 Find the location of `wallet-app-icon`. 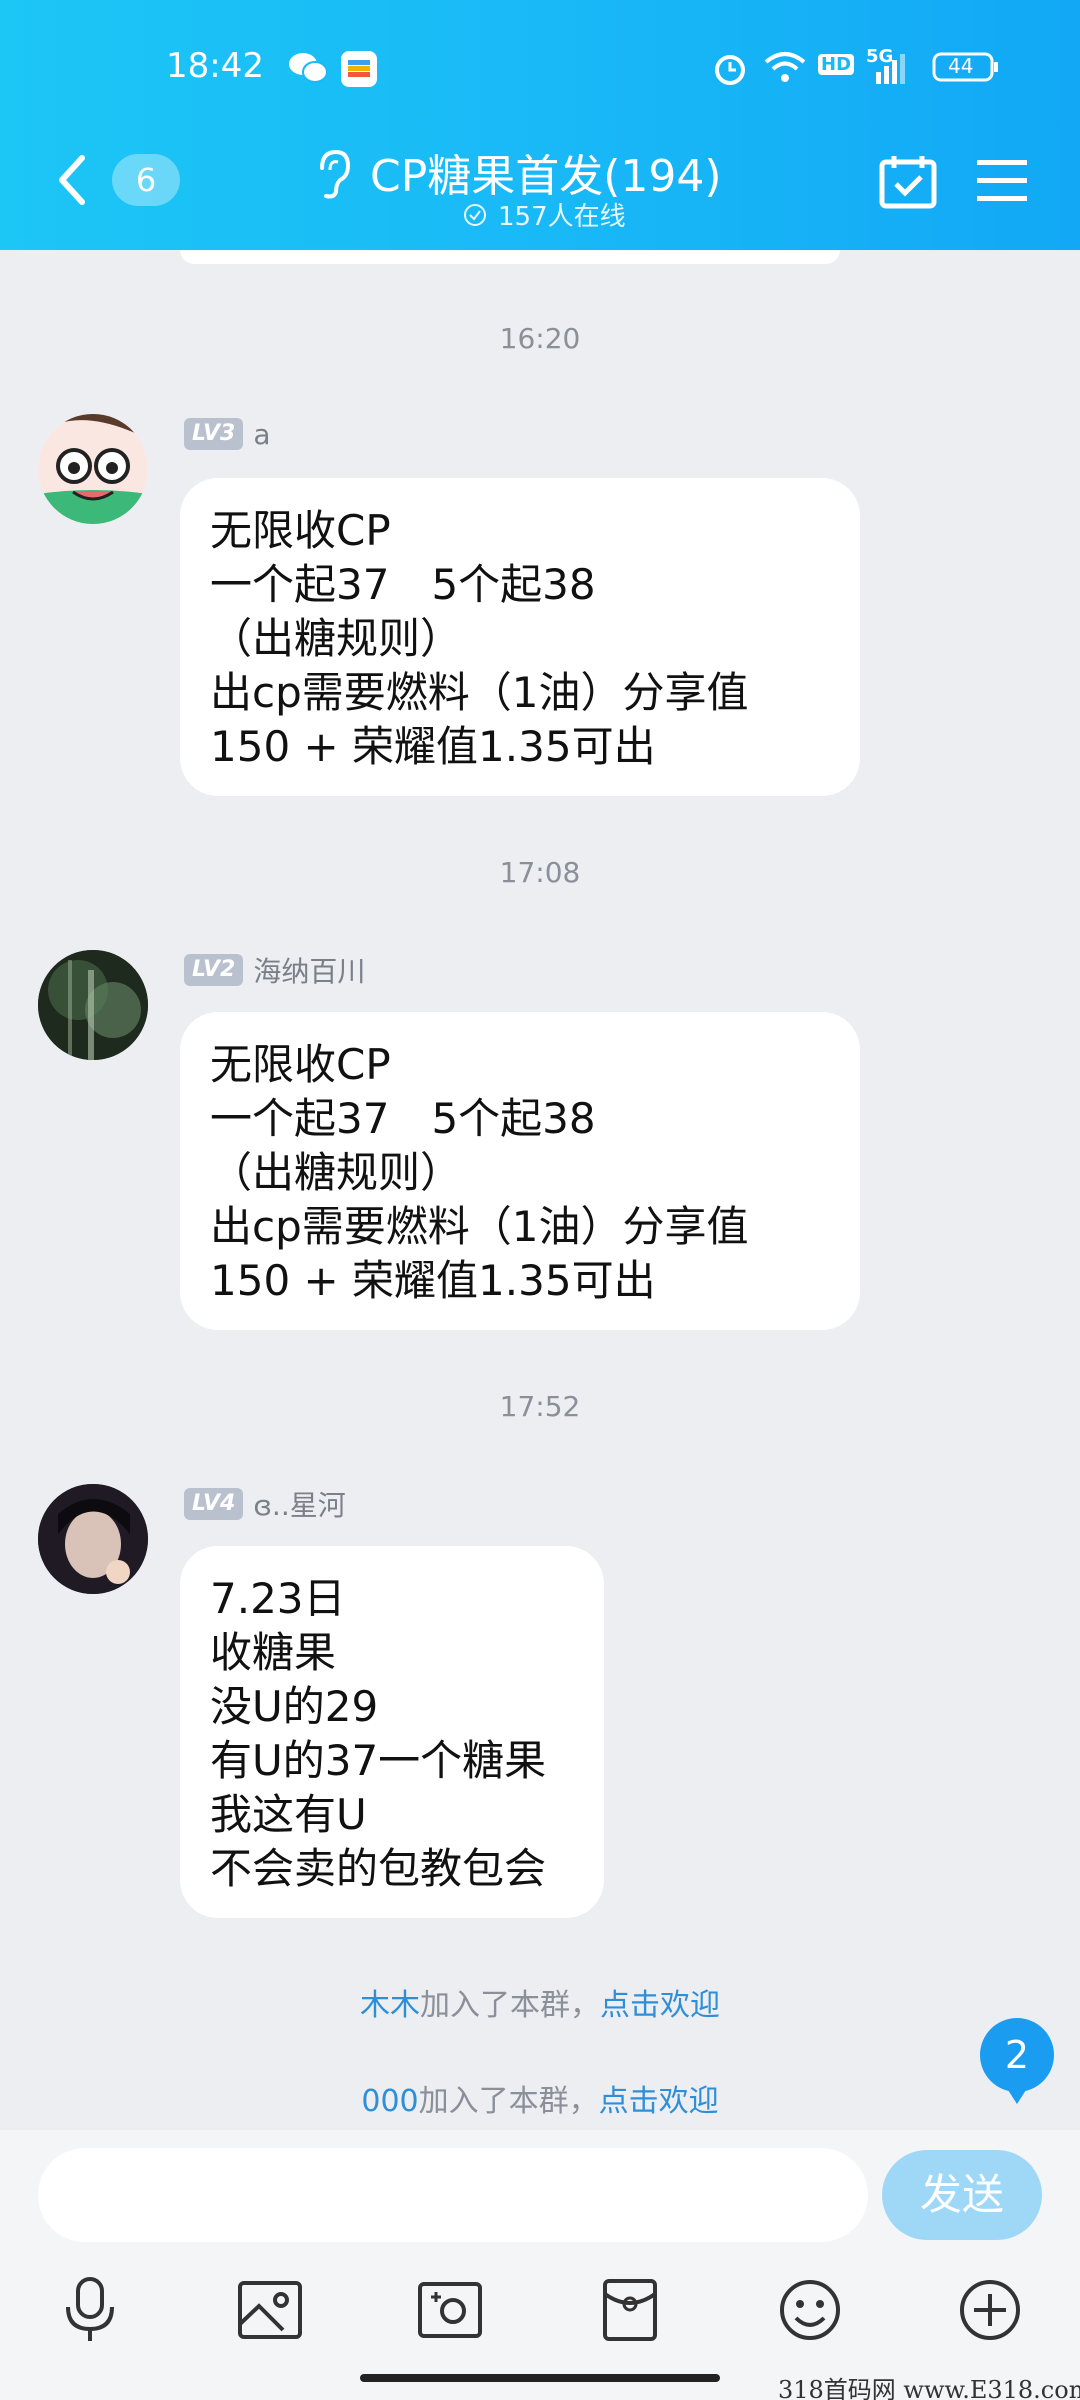

wallet-app-icon is located at coordinates (359, 71).